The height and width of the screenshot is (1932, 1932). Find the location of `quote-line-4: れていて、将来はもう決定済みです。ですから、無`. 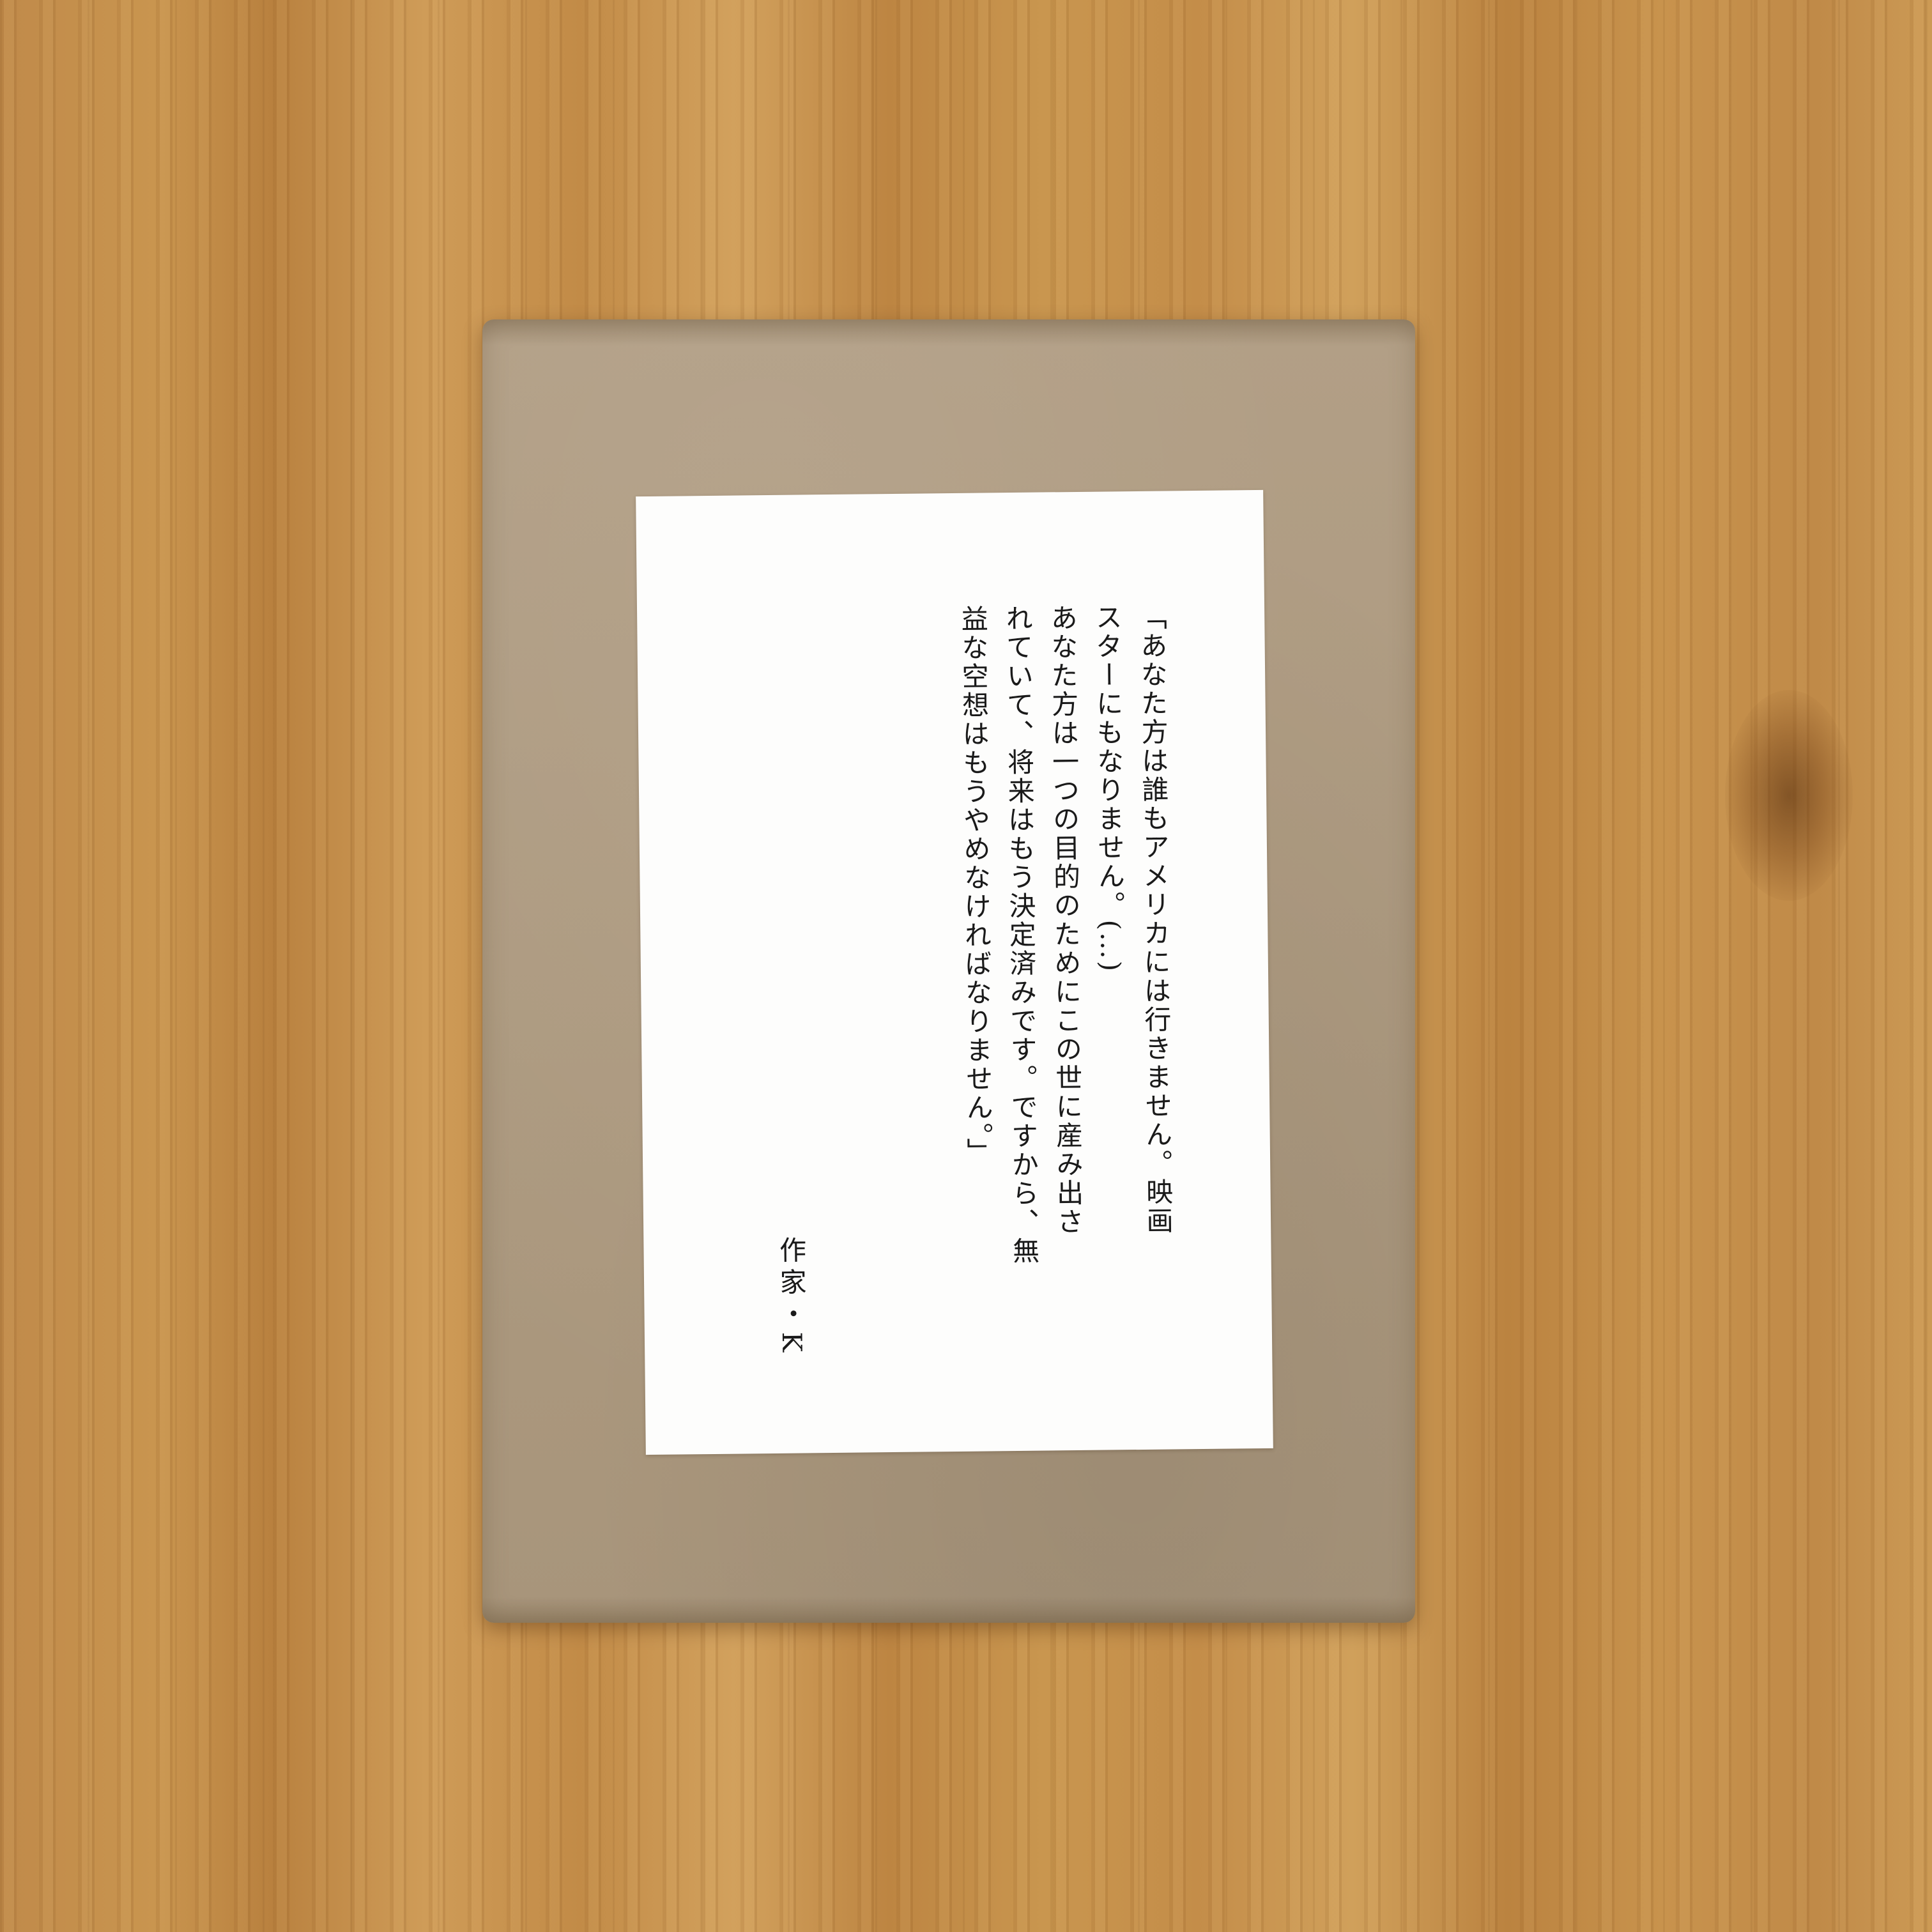

quote-line-4: れていて、将来はもう決定済みです。ですから、無 is located at coordinates (1020, 935).